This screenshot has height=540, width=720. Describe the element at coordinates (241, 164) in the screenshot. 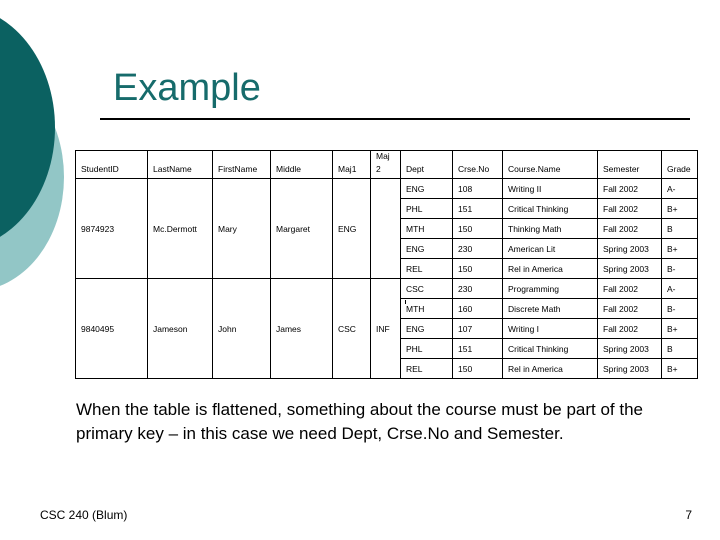

I see `column-header-first-name: FirstName` at that location.